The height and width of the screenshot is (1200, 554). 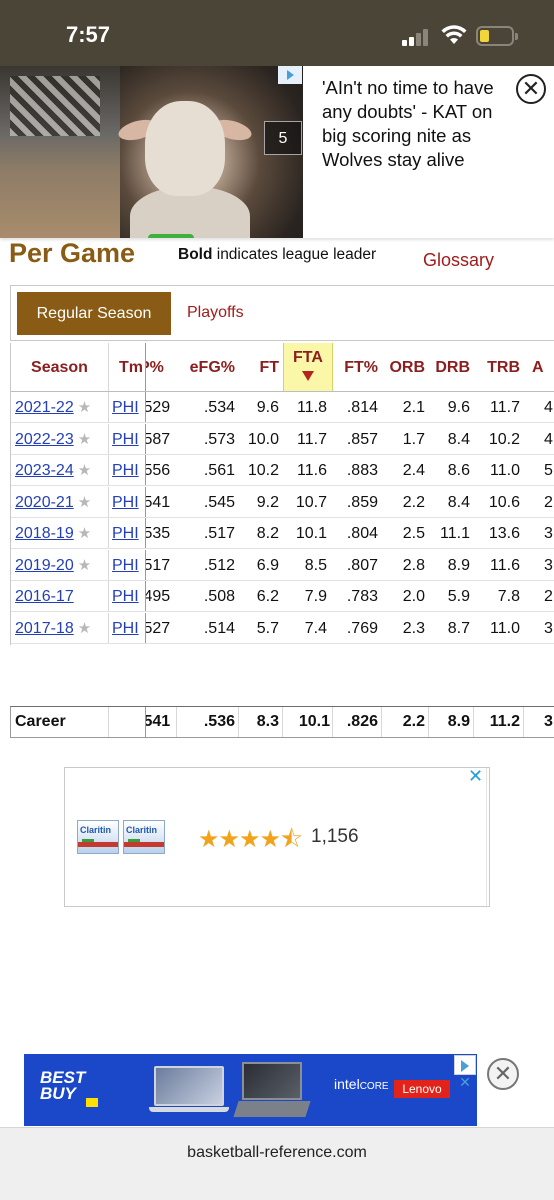 What do you see at coordinates (362, 502) in the screenshot?
I see `cell-ftp: .859` at bounding box center [362, 502].